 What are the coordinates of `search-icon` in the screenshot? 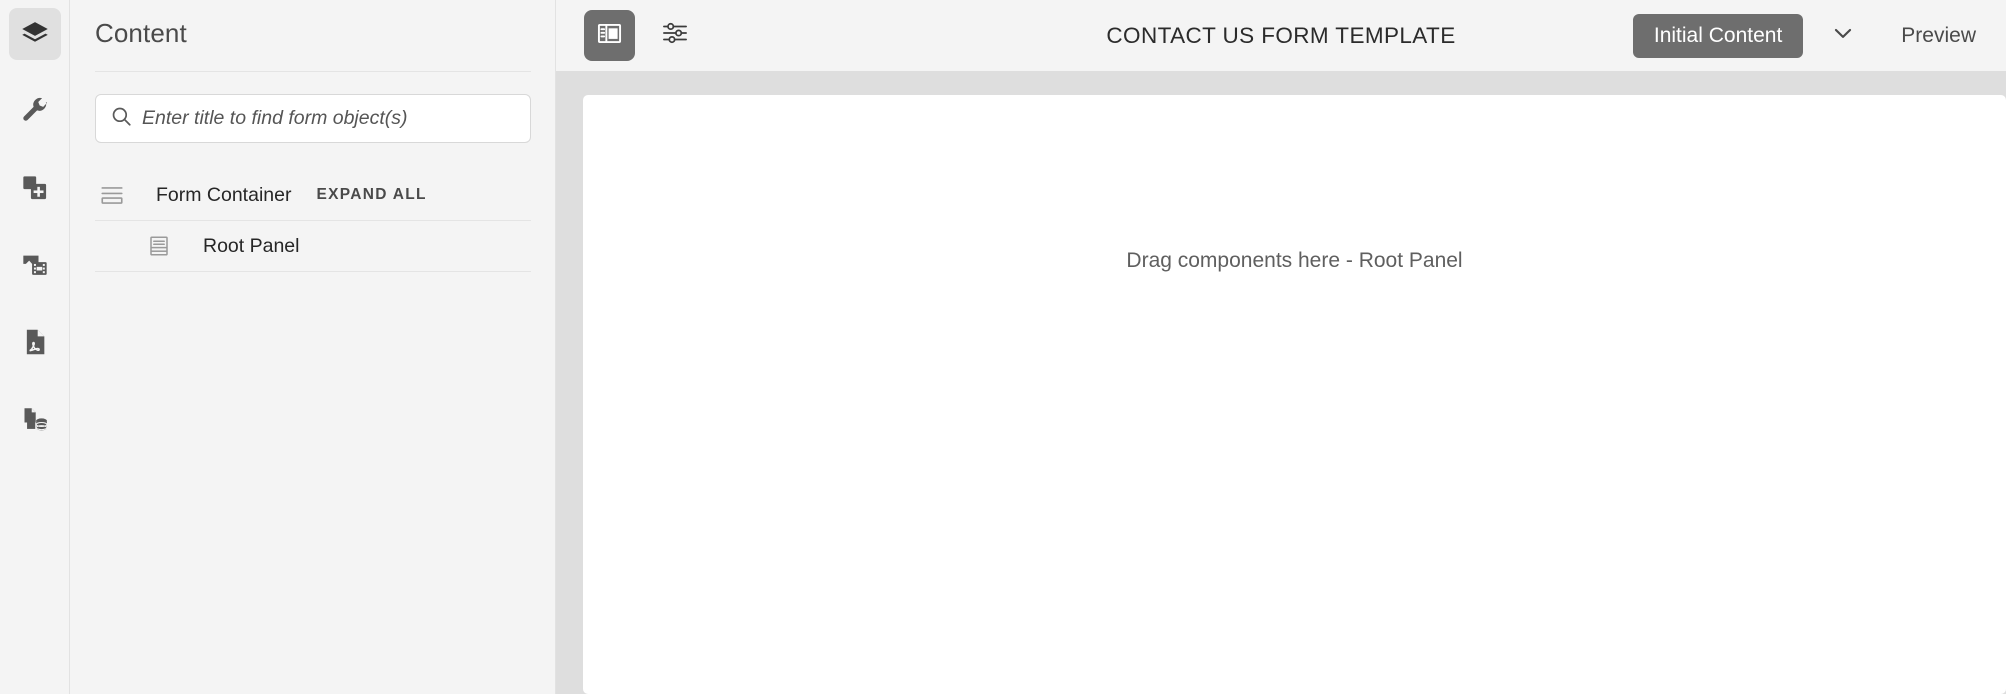 It's located at (126, 119).